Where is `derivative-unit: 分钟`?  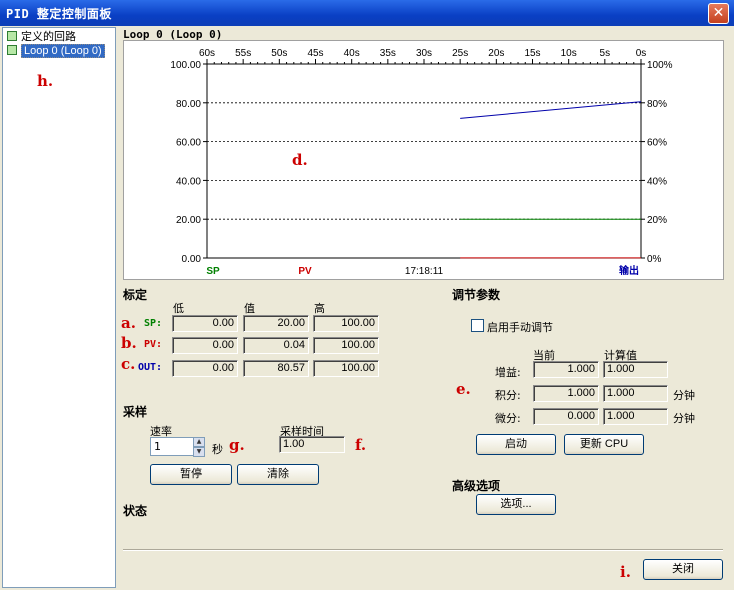
derivative-unit: 分钟 is located at coordinates (684, 418).